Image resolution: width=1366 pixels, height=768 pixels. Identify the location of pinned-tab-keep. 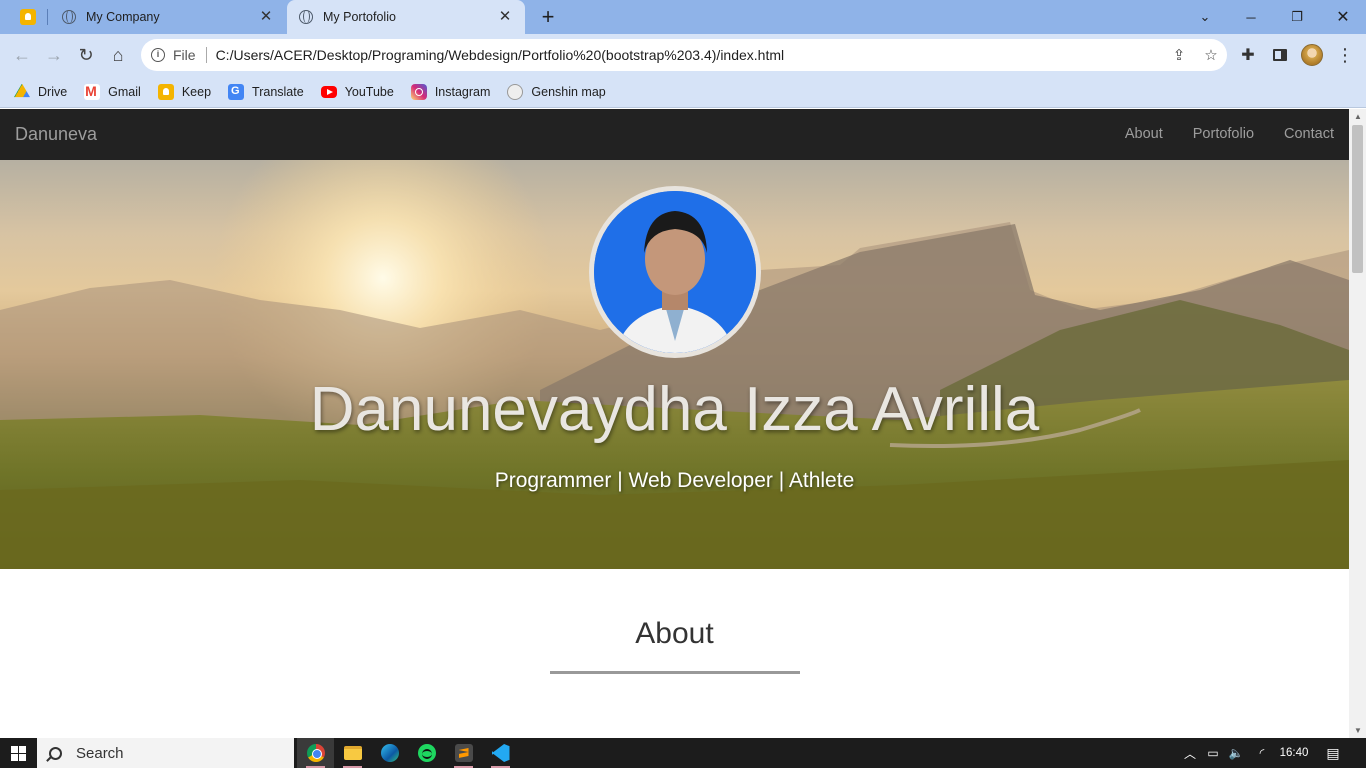
(28, 17).